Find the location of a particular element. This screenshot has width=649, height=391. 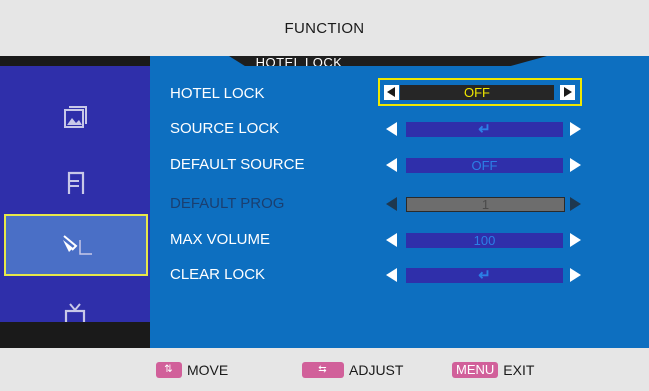

sidebar-item-function is located at coordinates (76, 245).